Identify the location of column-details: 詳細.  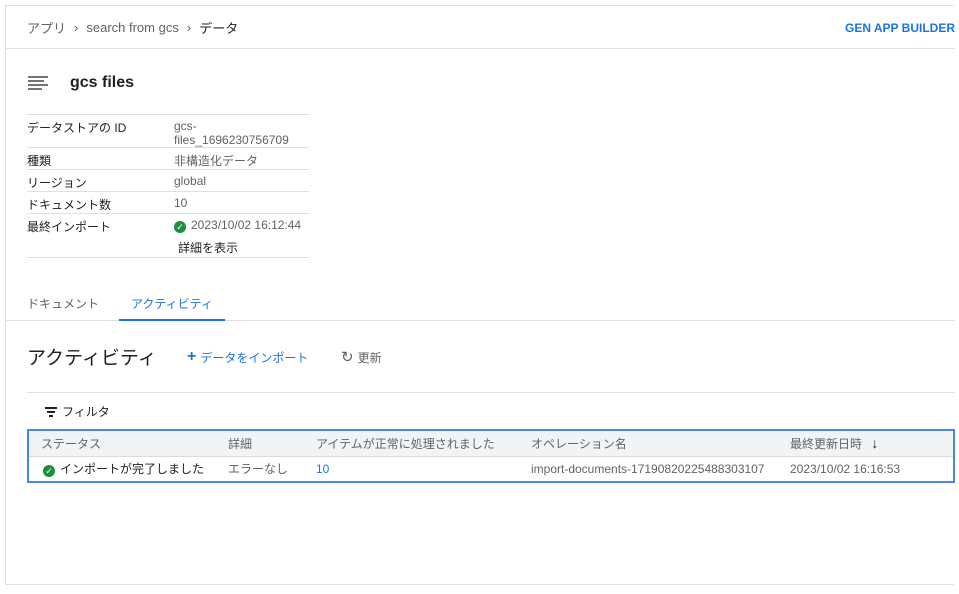
(260, 443).